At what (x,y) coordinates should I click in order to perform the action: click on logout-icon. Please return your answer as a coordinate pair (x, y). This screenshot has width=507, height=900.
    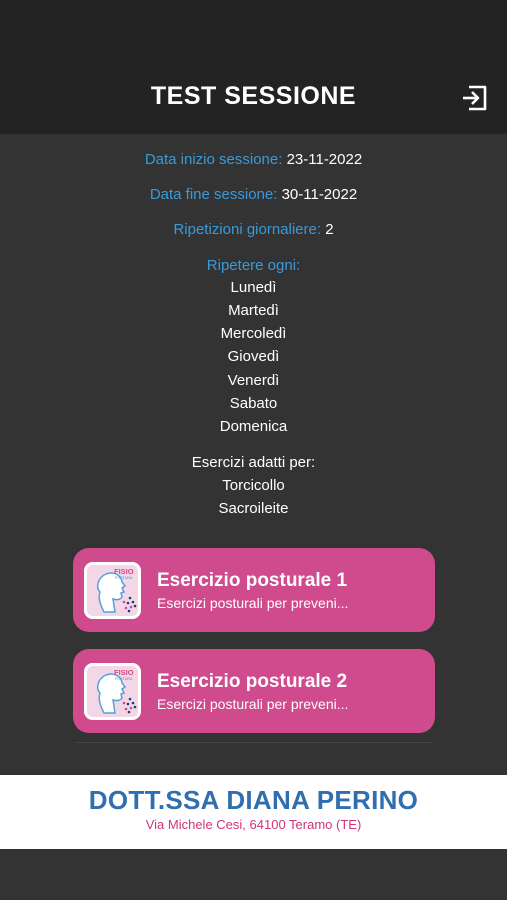
    Looking at the image, I should click on (475, 98).